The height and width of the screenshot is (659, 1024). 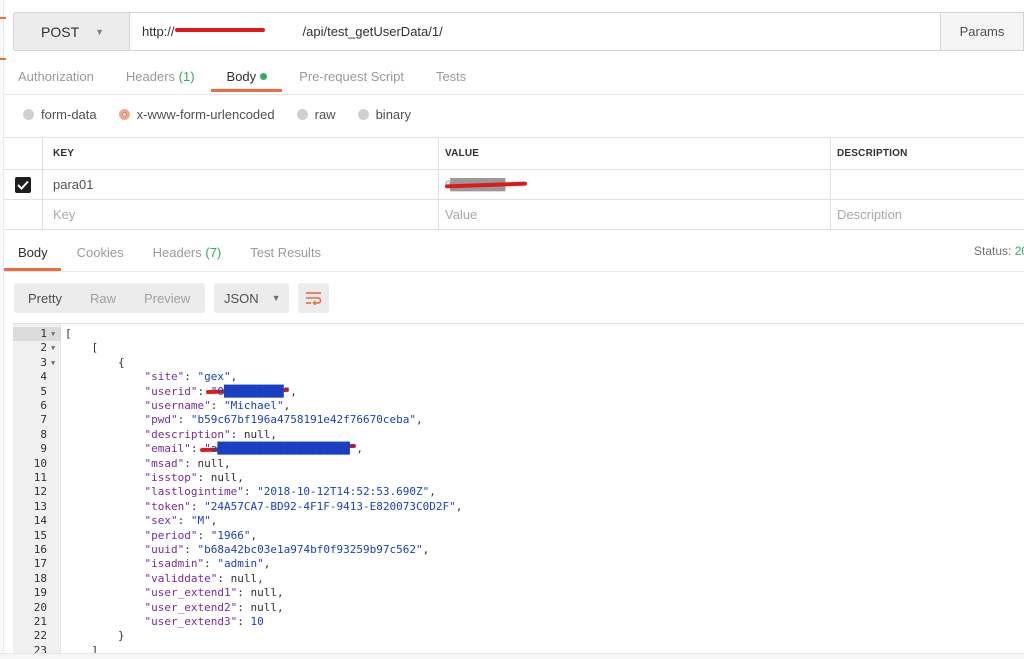 I want to click on response-tabs: Body Cookies Headers (7) Test Results, so click(x=184, y=256).